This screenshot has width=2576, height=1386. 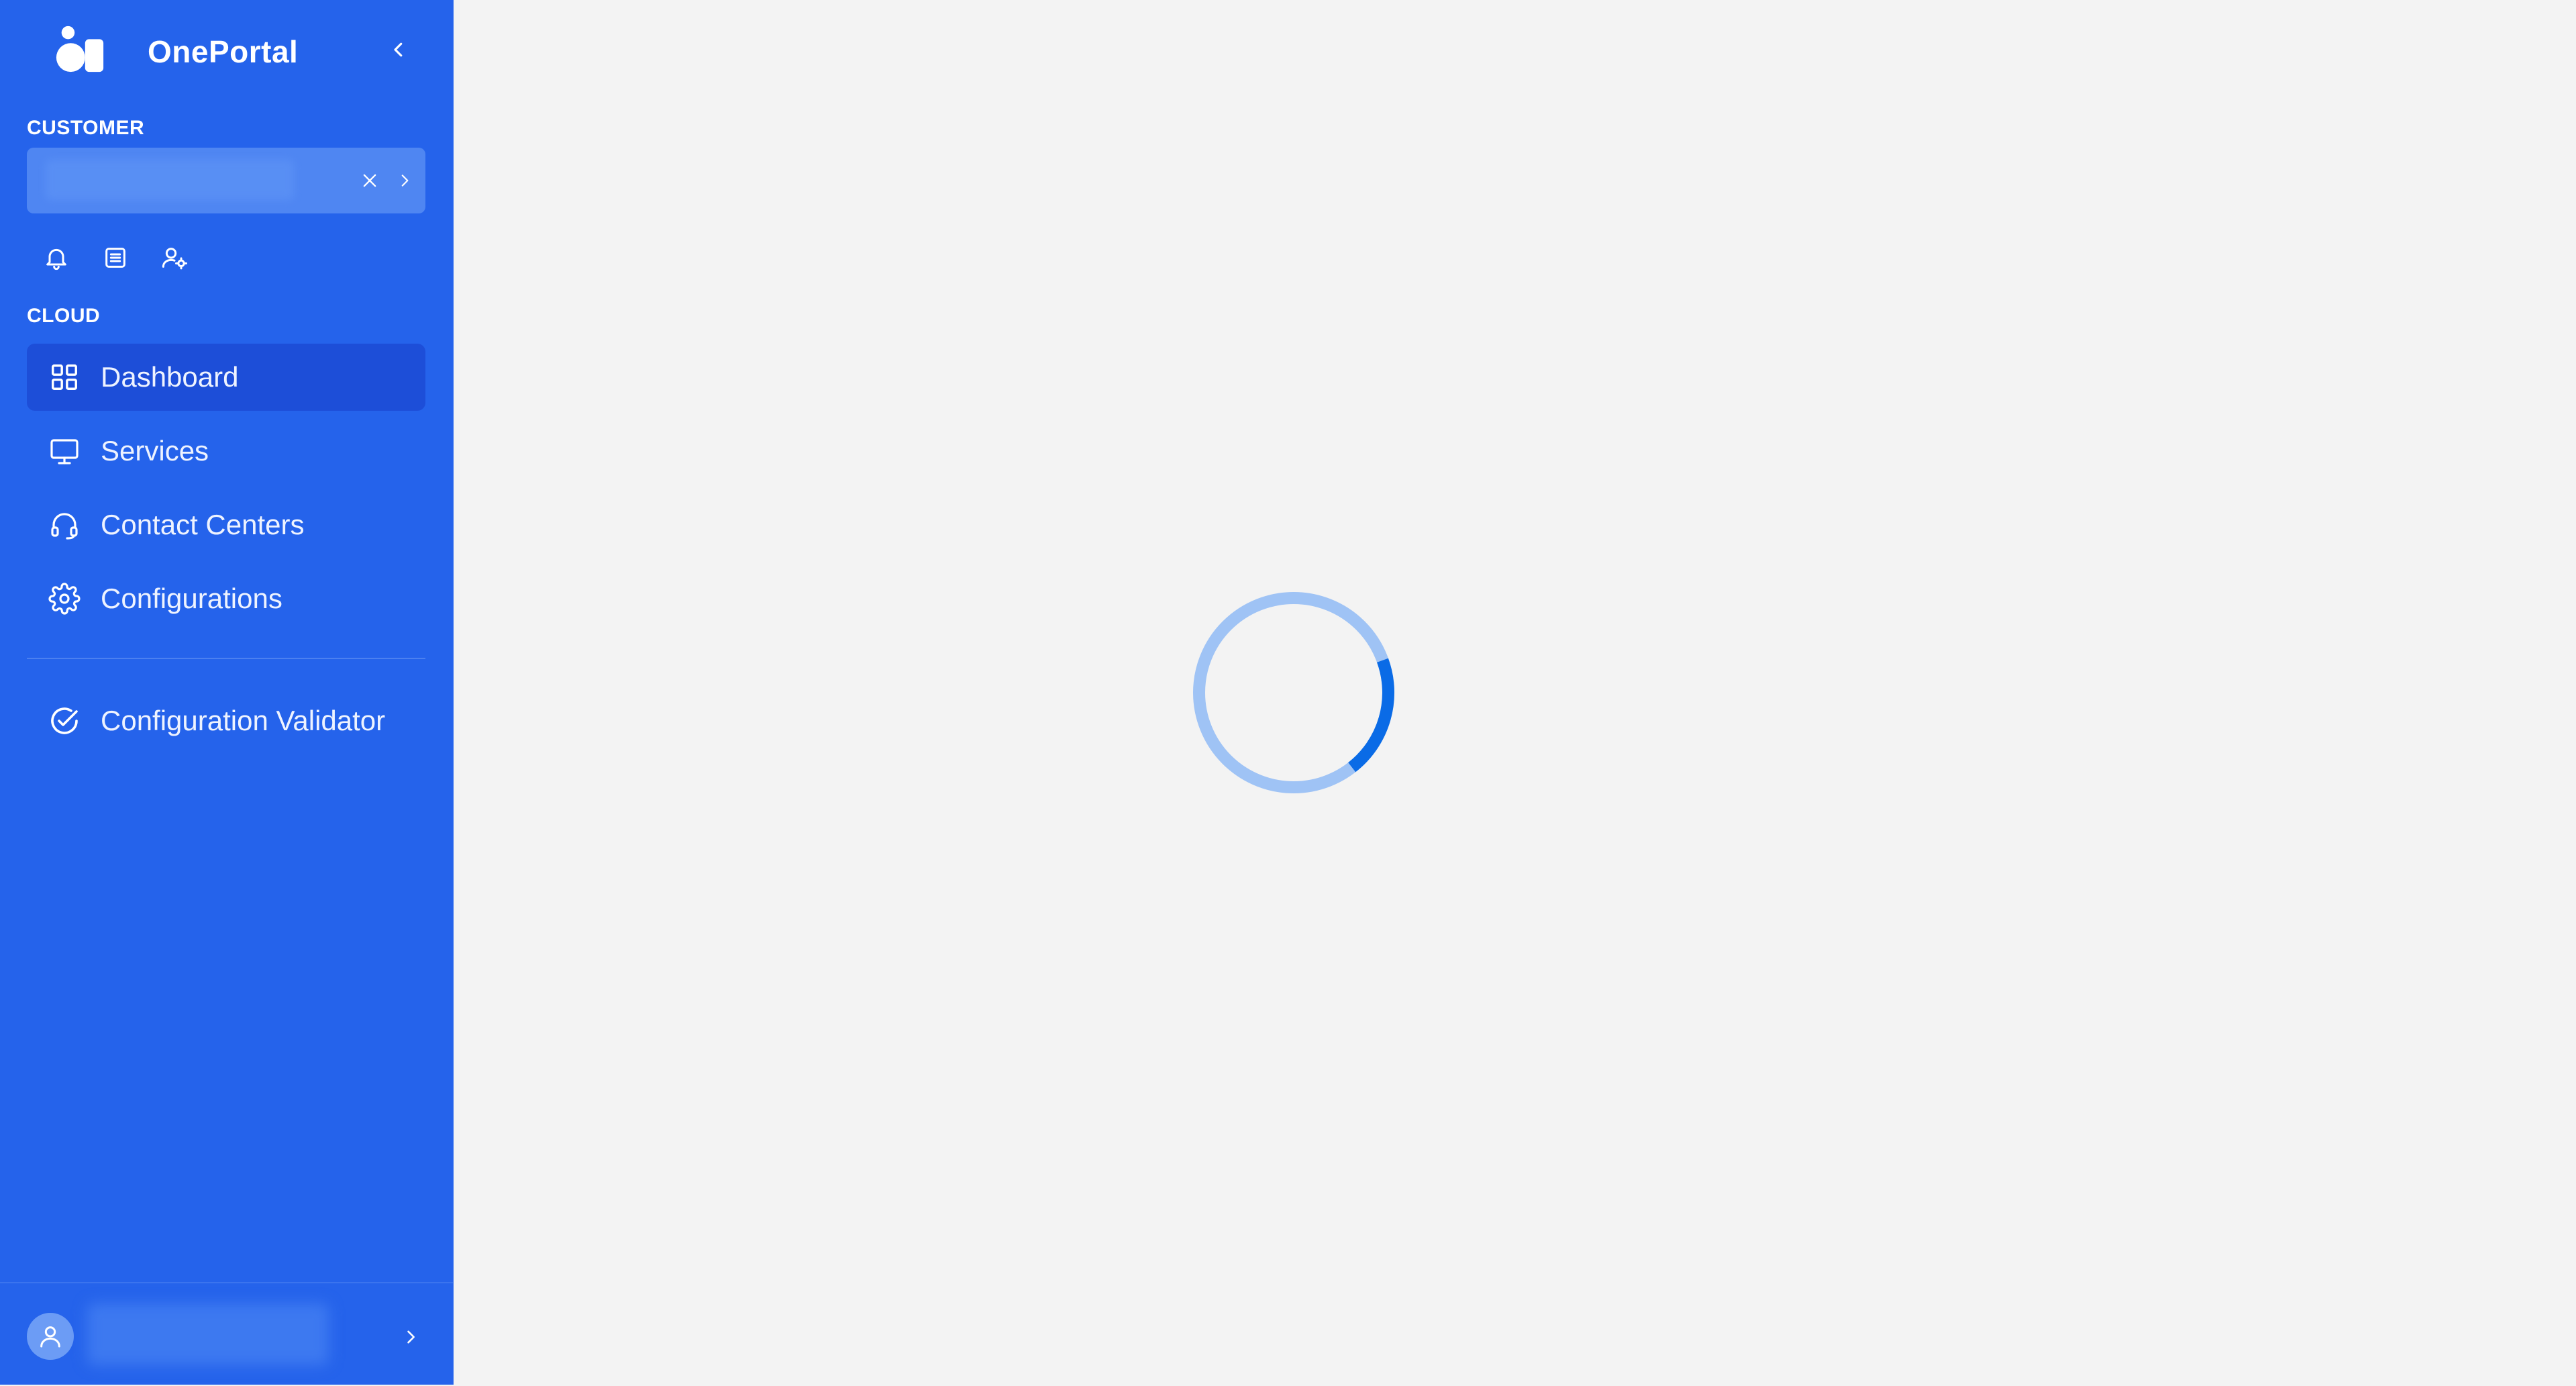 I want to click on nav-item-label: Services, so click(x=155, y=450).